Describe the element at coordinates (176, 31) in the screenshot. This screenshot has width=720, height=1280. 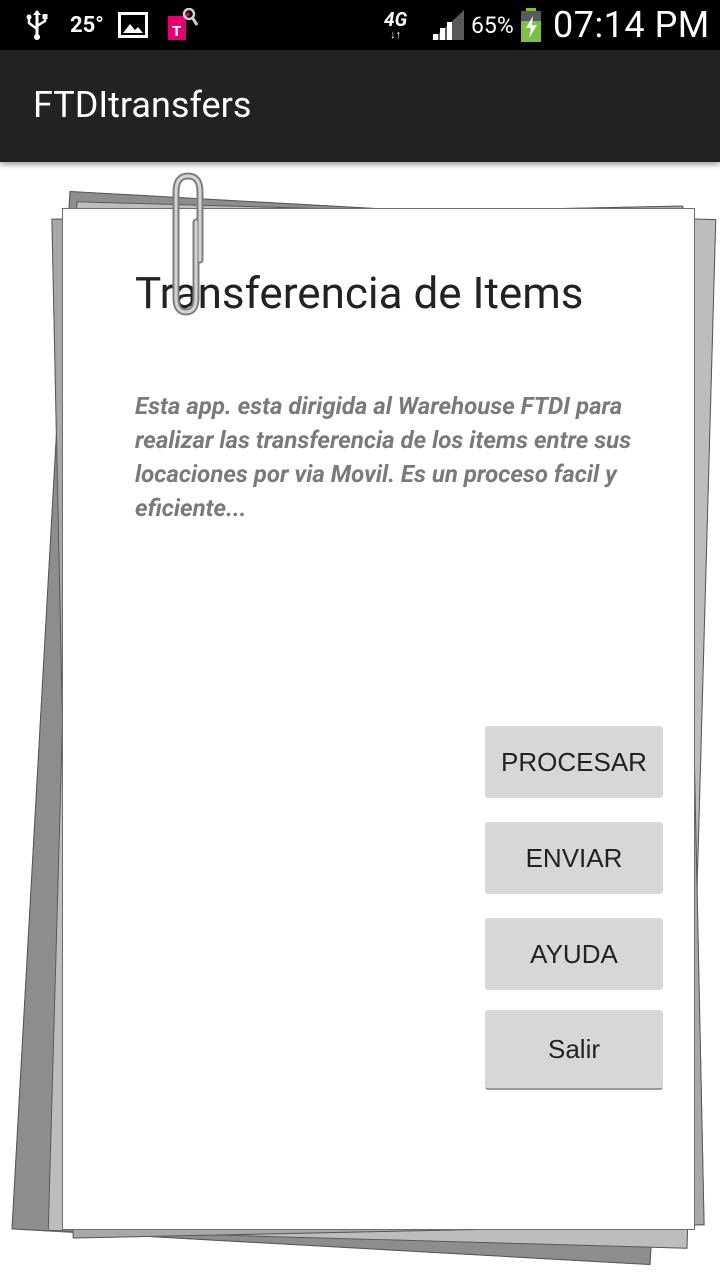
I see `svg-text: T` at that location.